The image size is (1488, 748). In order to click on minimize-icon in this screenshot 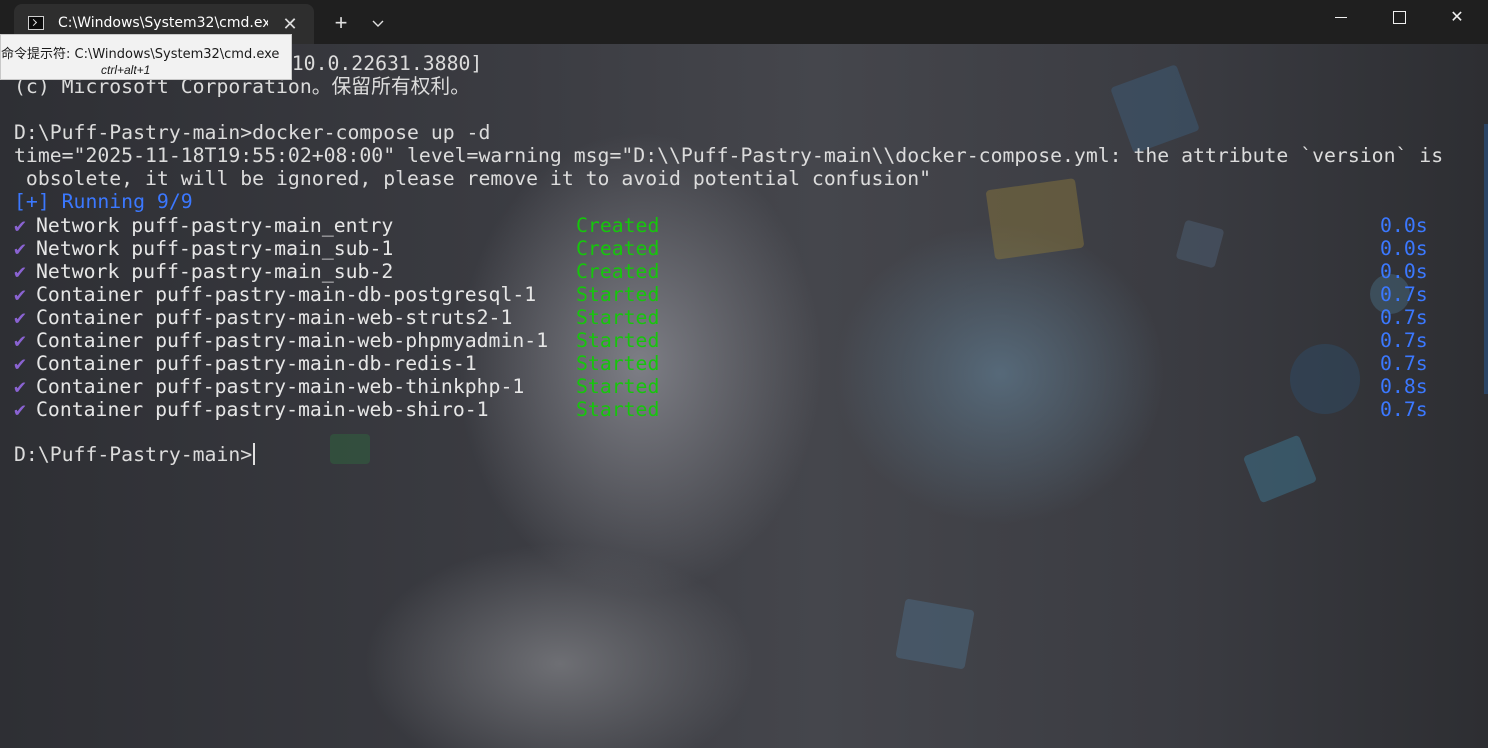, I will do `click(1341, 18)`.